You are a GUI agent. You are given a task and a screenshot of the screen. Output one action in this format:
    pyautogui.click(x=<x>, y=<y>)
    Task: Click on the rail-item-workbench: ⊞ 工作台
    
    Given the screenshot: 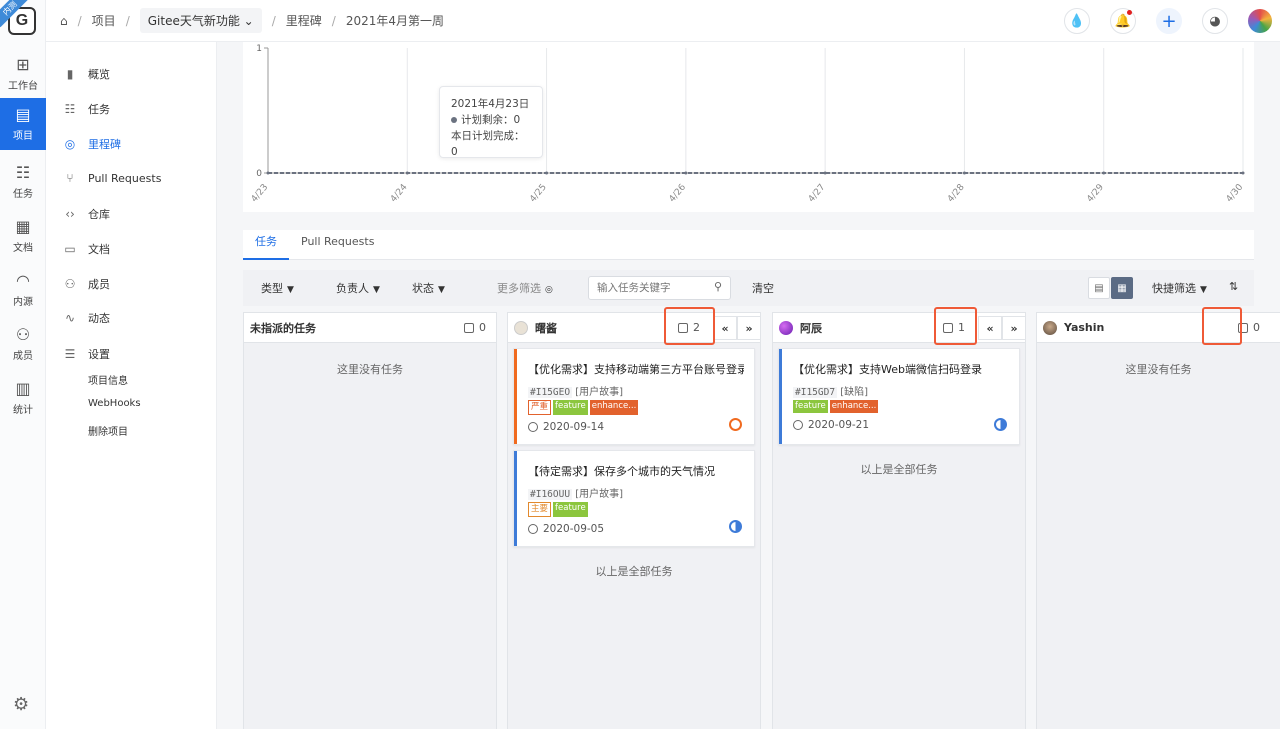 What is the action you would take?
    pyautogui.click(x=23, y=74)
    